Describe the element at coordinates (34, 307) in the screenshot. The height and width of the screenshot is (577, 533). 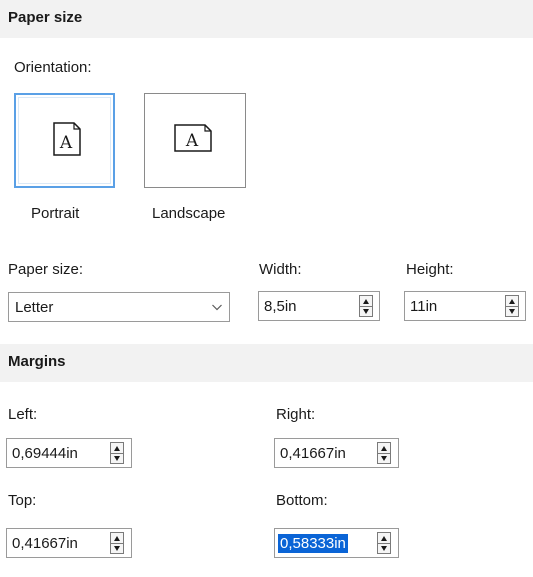
I see `paper-size-value: Letter` at that location.